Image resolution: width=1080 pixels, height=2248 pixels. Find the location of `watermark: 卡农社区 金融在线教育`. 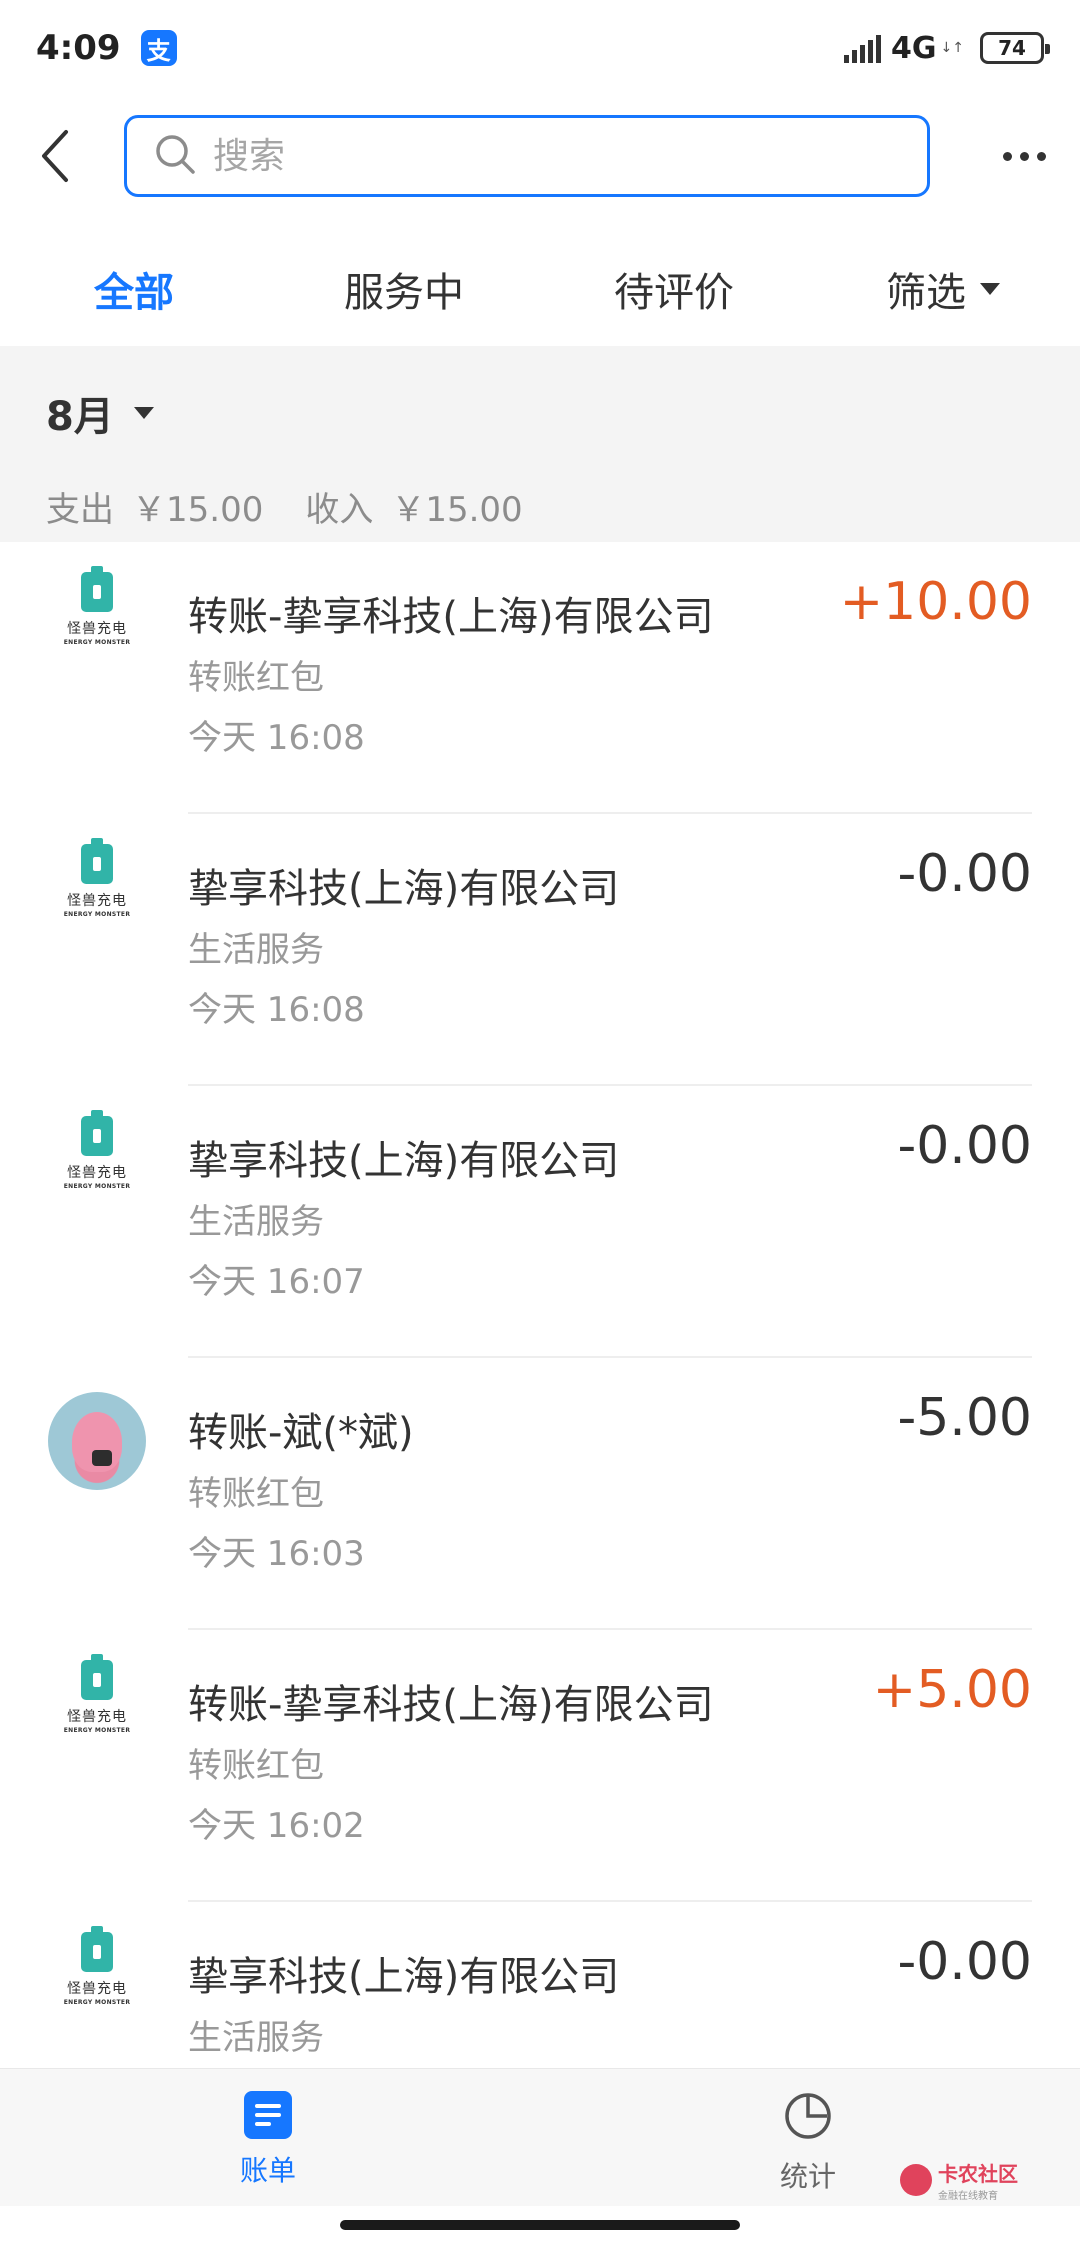

watermark: 卡农社区 金融在线教育 is located at coordinates (959, 2180).